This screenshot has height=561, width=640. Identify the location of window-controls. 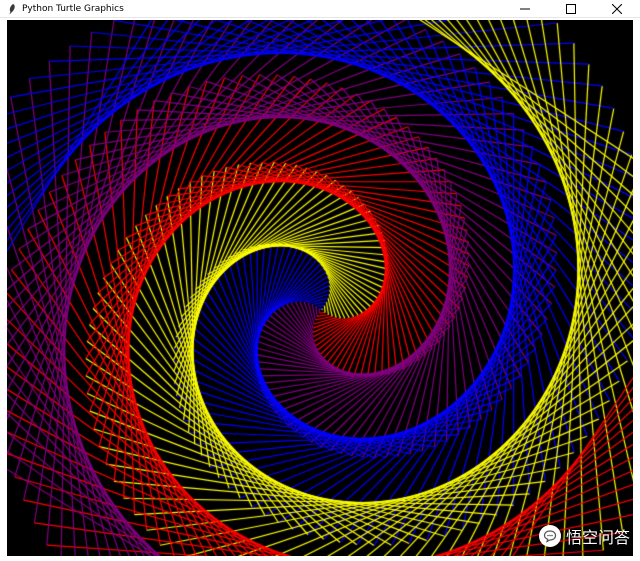
(571, 9).